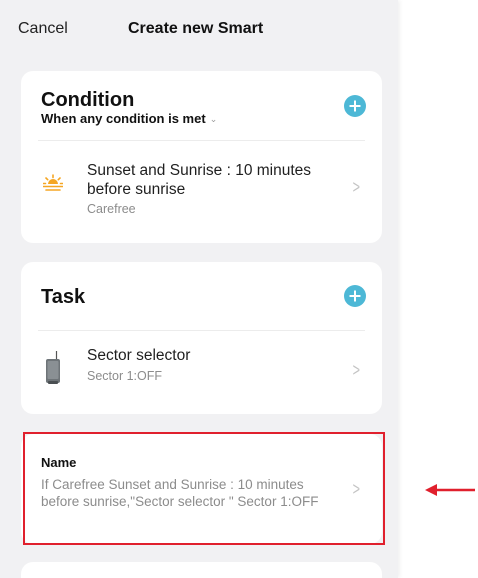  I want to click on condition-title: Condition, so click(88, 100).